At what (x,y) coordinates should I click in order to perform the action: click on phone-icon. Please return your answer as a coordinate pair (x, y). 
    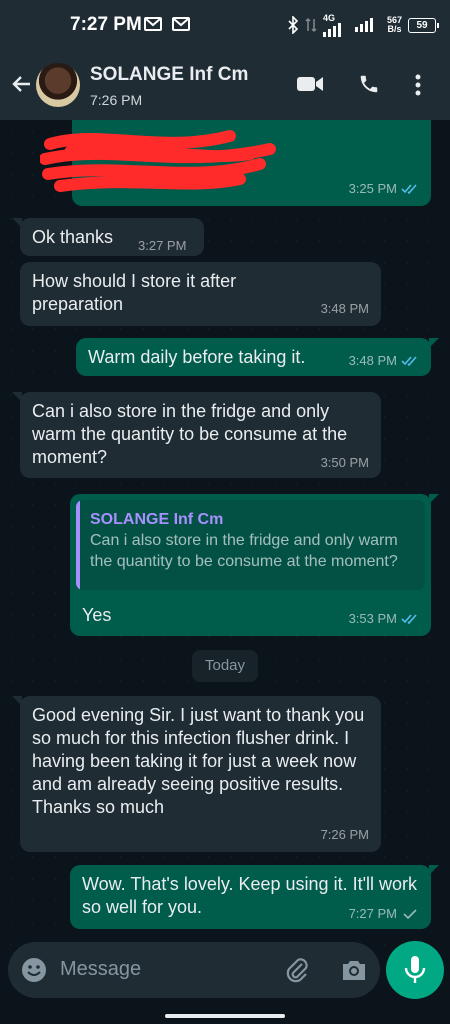
    Looking at the image, I should click on (369, 84).